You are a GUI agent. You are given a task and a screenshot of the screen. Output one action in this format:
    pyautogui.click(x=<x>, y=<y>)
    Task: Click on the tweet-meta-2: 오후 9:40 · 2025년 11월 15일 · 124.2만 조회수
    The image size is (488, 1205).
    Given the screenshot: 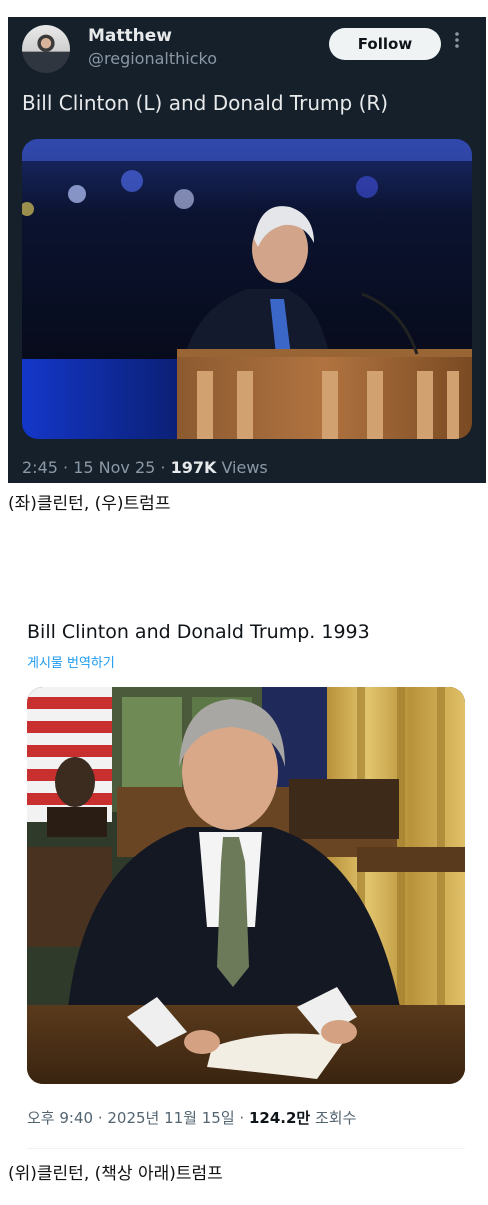 What is the action you would take?
    pyautogui.click(x=191, y=1117)
    